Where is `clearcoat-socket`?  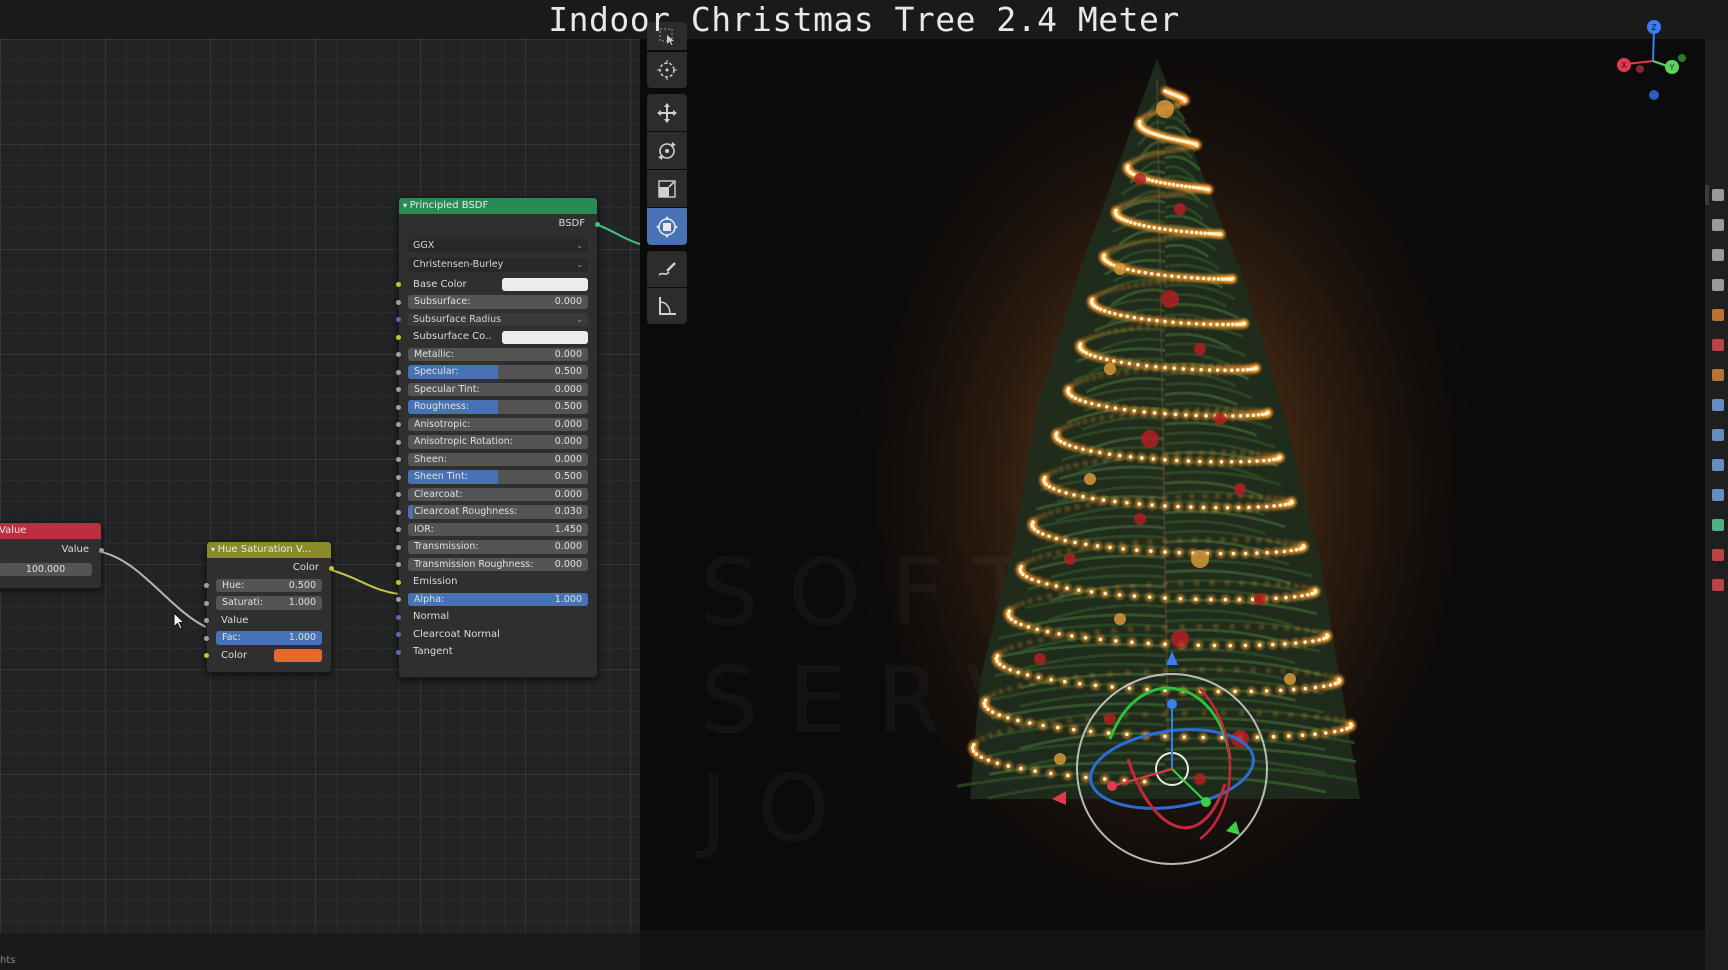
clearcoat-socket is located at coordinates (398, 494).